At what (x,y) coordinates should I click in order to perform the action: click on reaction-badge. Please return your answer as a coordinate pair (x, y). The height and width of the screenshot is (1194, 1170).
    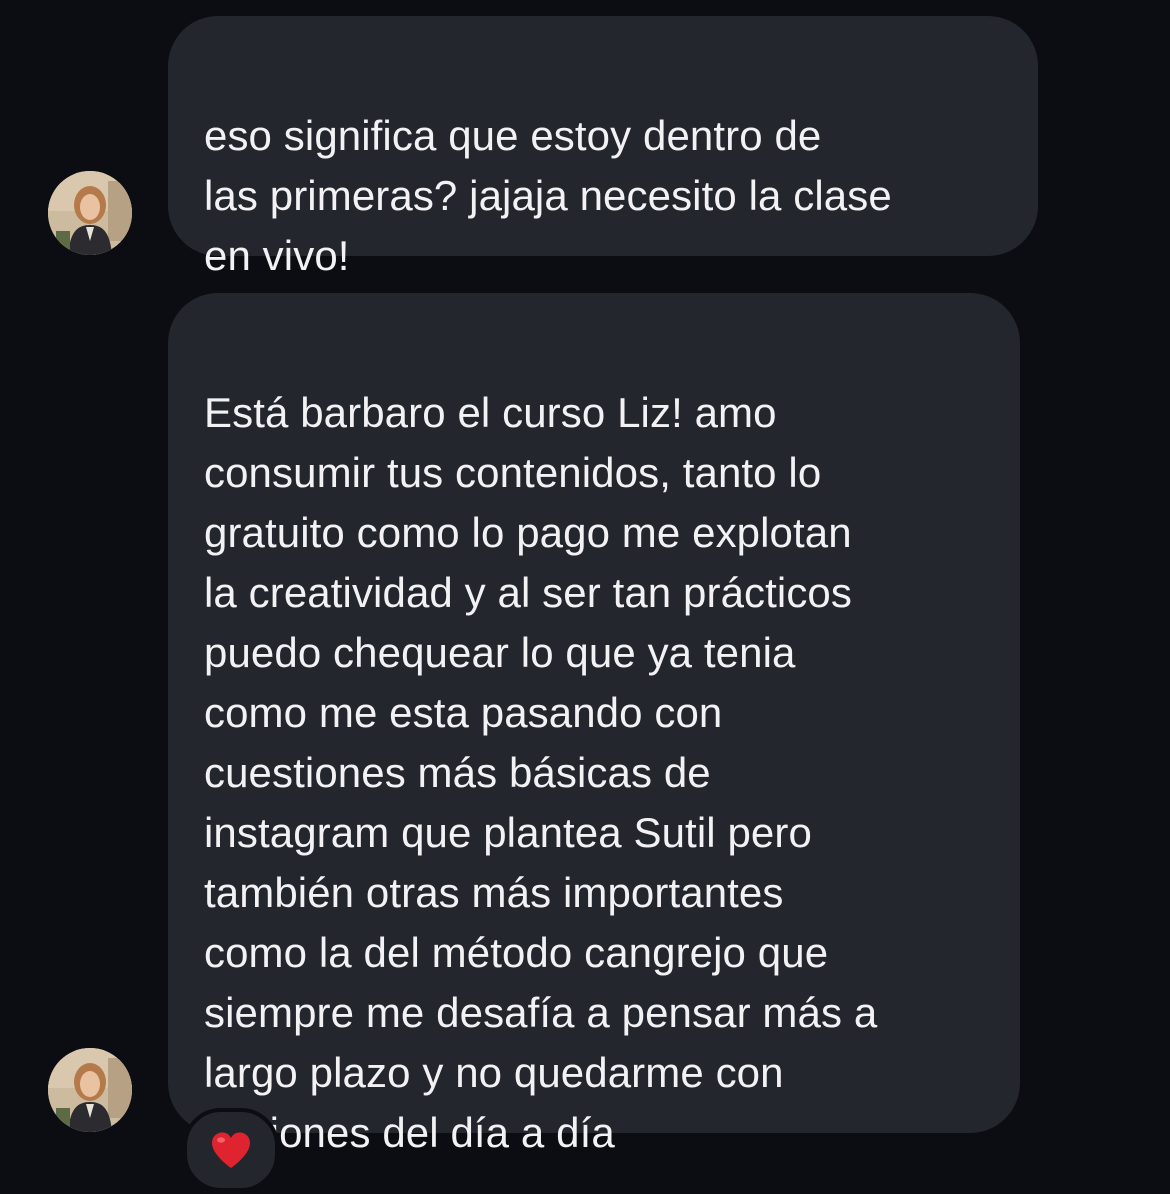
    Looking at the image, I should click on (231, 1150).